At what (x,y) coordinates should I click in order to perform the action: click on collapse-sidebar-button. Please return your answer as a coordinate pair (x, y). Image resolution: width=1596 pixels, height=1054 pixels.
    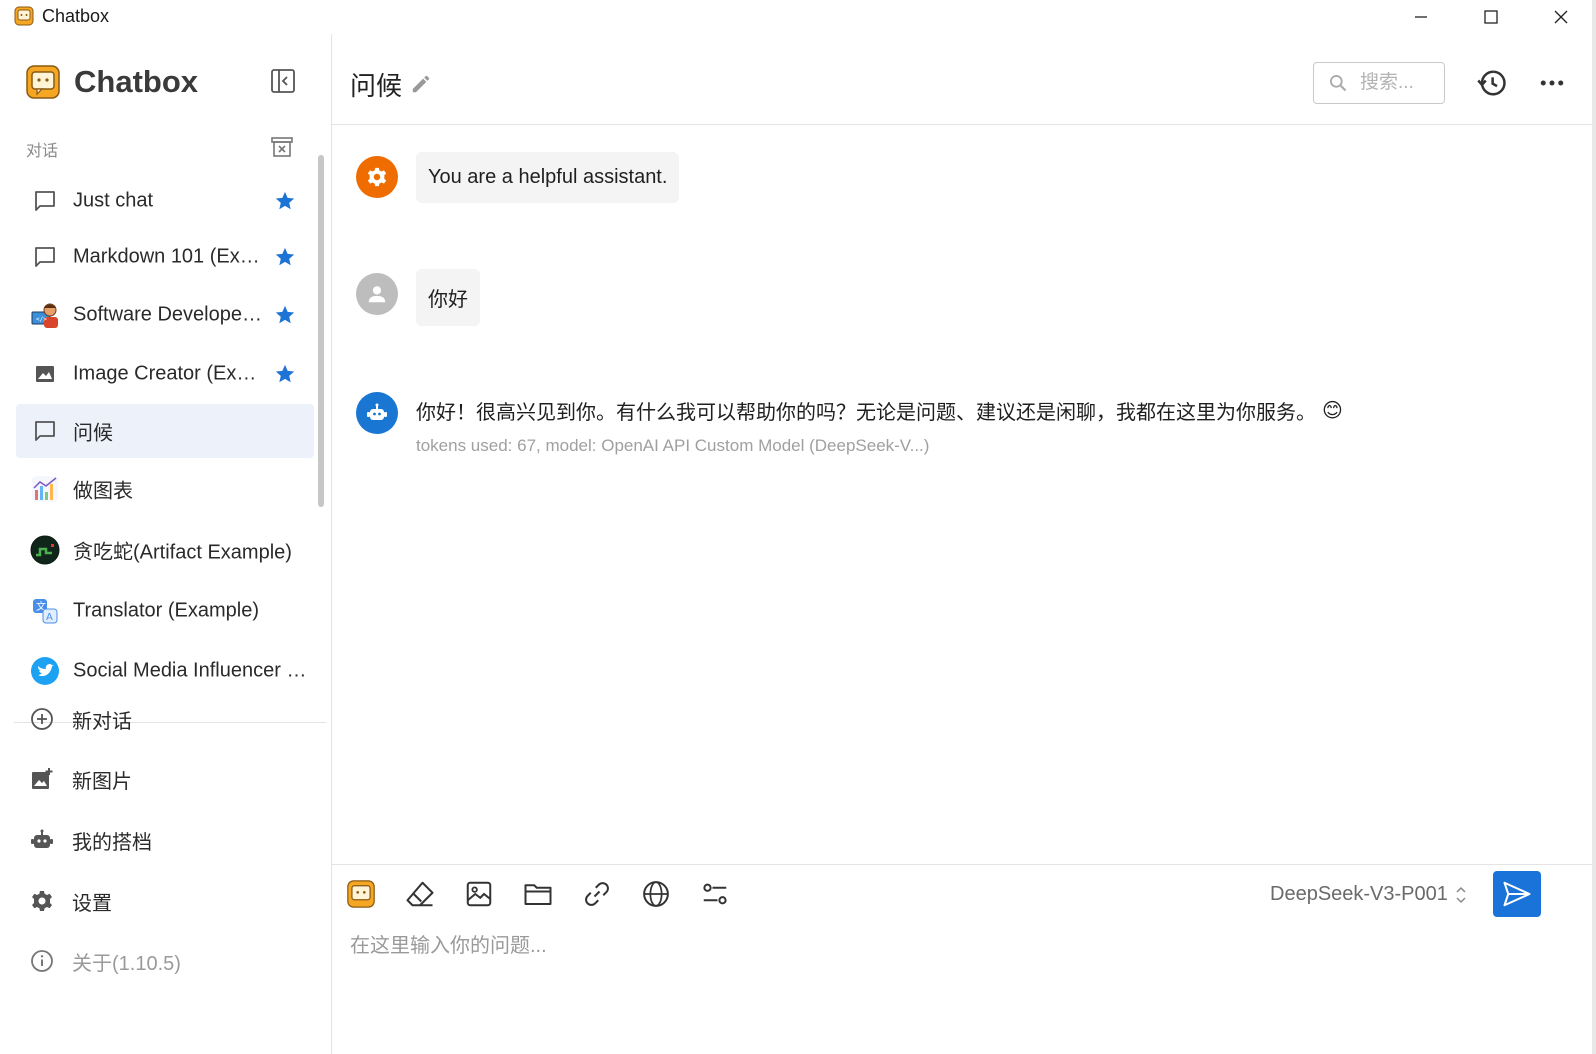
    Looking at the image, I should click on (283, 81).